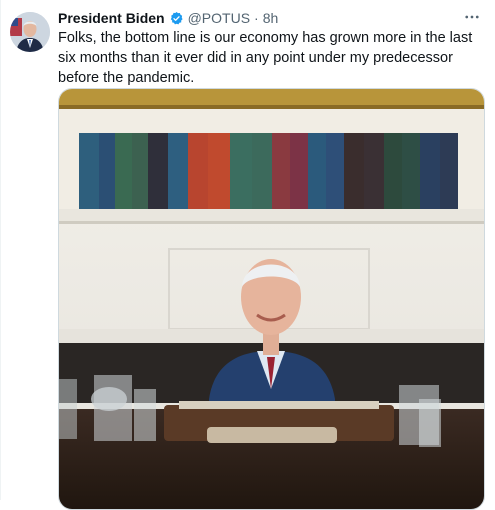  I want to click on timestamp: 8h, so click(271, 18).